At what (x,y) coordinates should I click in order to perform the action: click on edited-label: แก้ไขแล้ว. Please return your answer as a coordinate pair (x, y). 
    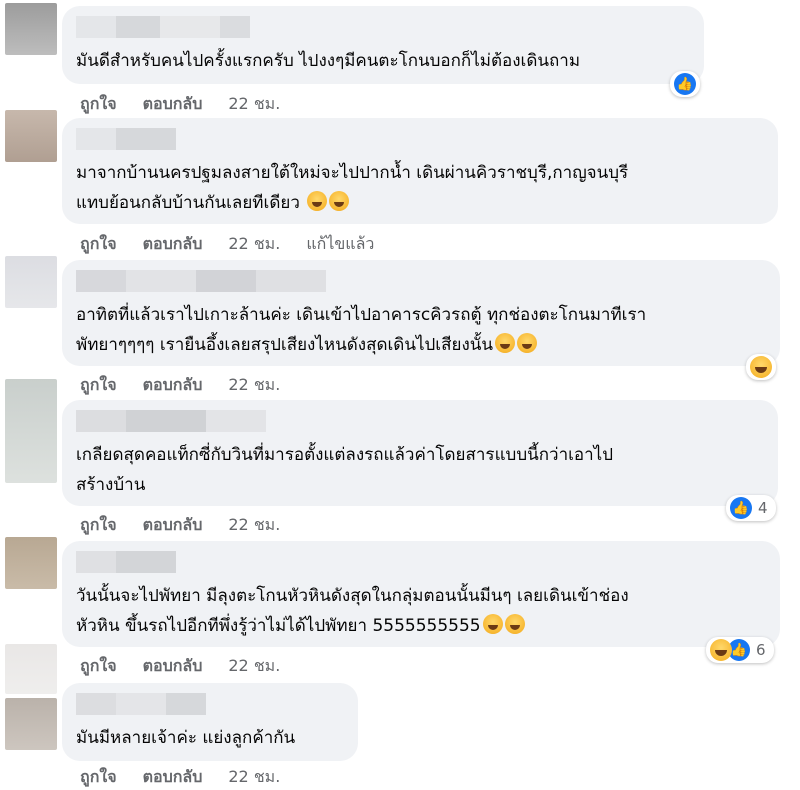
    Looking at the image, I should click on (340, 243).